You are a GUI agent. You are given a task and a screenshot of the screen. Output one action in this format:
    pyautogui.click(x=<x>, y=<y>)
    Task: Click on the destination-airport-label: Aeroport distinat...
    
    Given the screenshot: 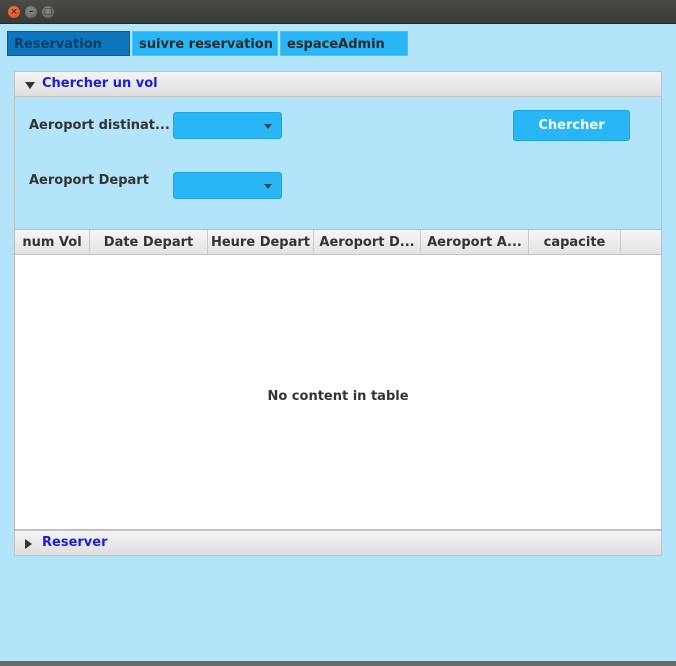 What is the action you would take?
    pyautogui.click(x=99, y=125)
    